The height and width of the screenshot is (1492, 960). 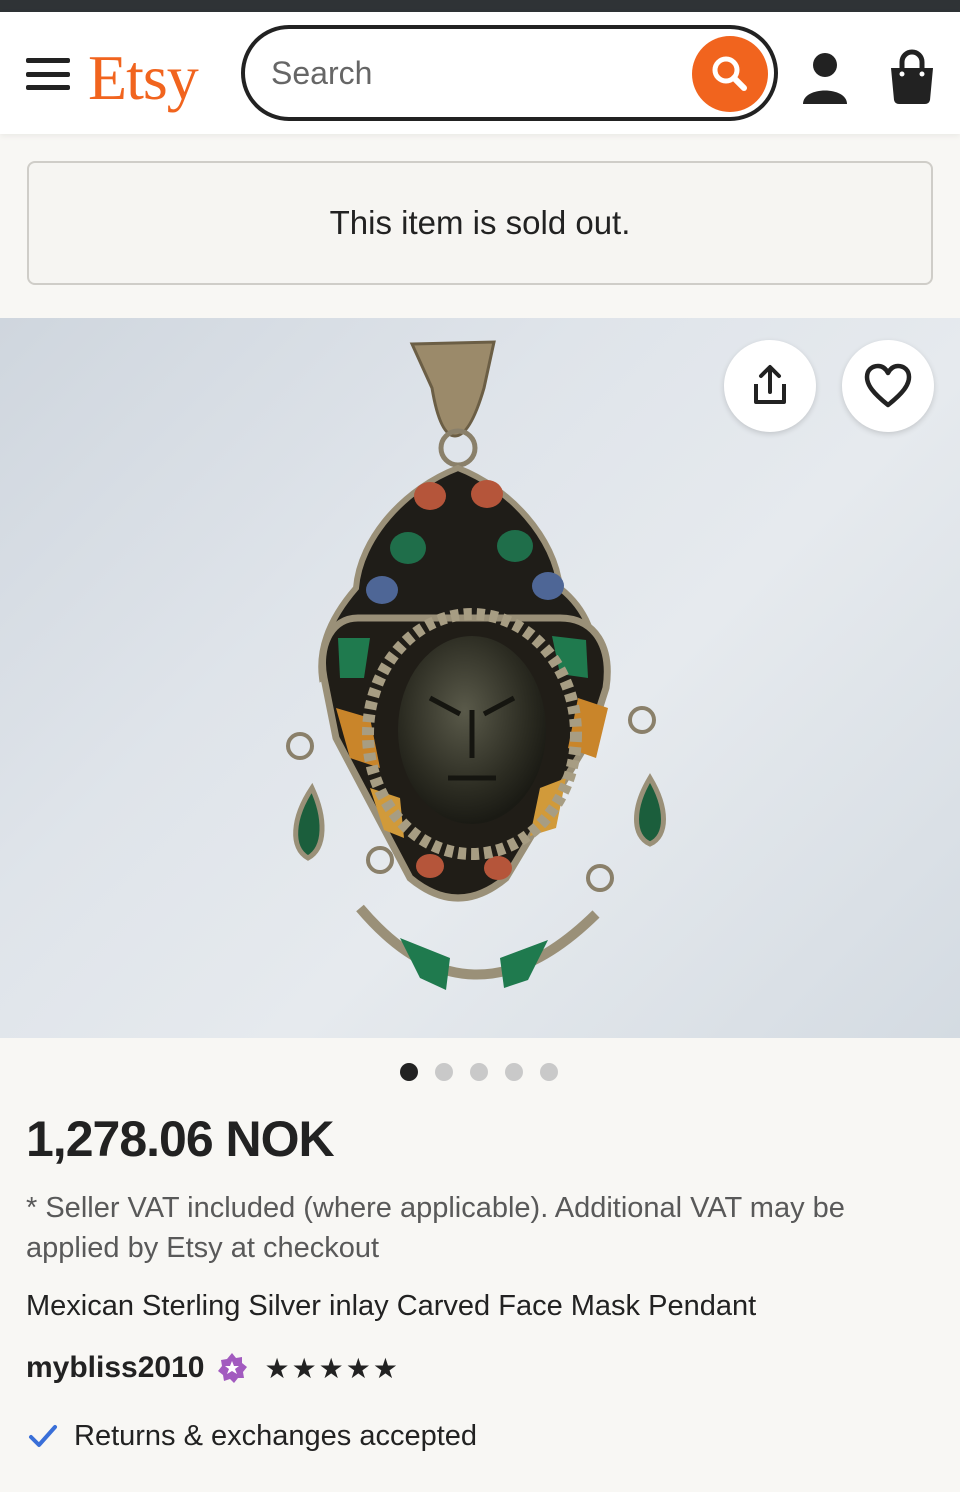 I want to click on user-icon, so click(x=825, y=78).